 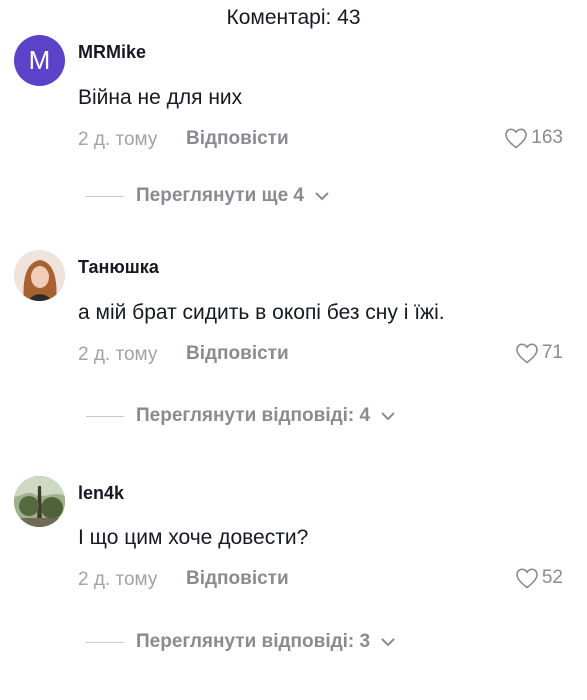 I want to click on like-button: 52, so click(x=539, y=578).